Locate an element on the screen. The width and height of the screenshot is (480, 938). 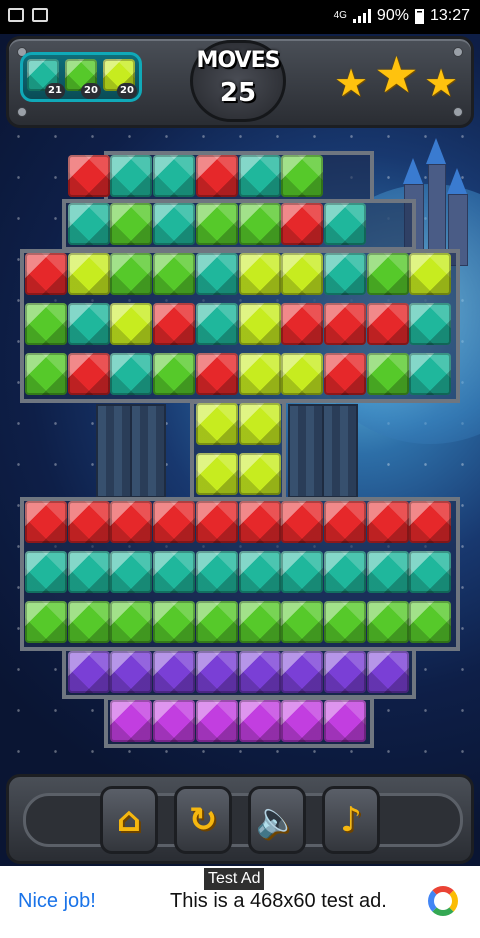
ad-tag: Test Ad is located at coordinates (234, 879).